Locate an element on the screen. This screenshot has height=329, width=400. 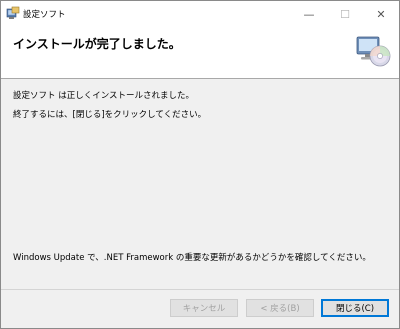
maximize-icon: ☐ is located at coordinates (345, 14).